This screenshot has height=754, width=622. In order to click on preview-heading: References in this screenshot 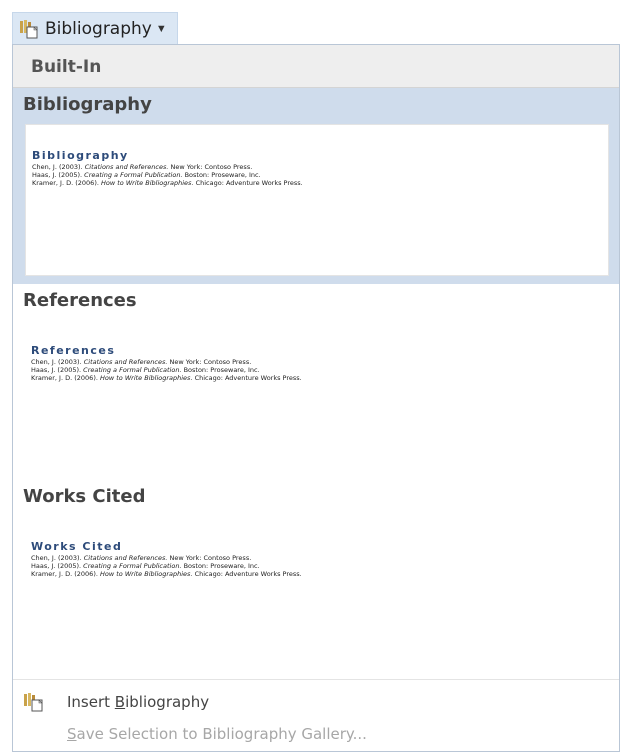, I will do `click(73, 350)`.